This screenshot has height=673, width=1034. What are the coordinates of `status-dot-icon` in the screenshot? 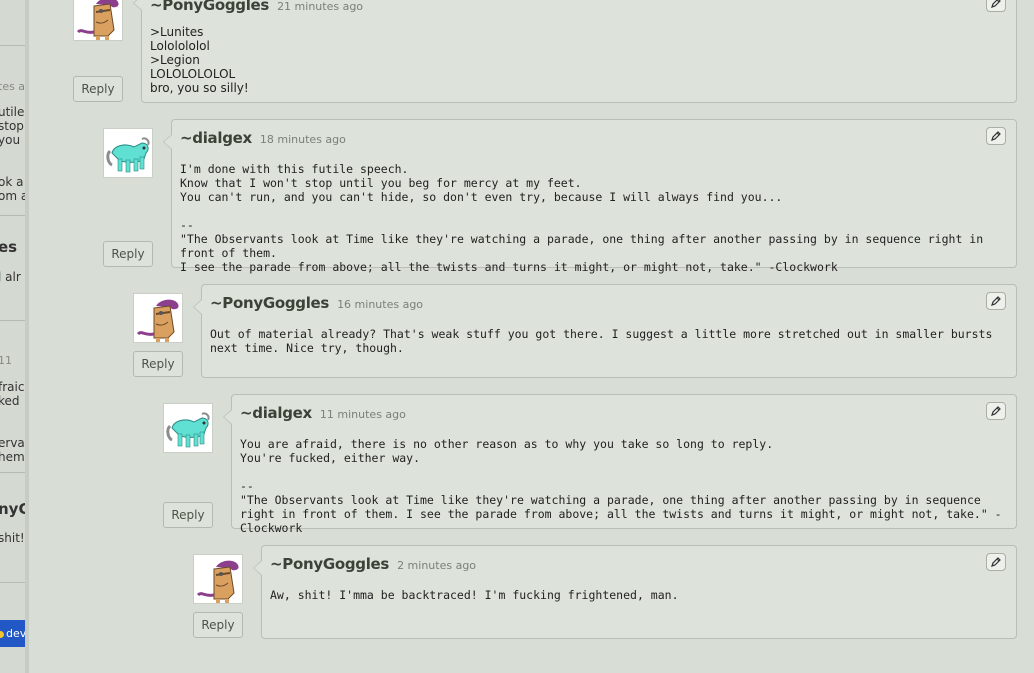 It's located at (2, 634).